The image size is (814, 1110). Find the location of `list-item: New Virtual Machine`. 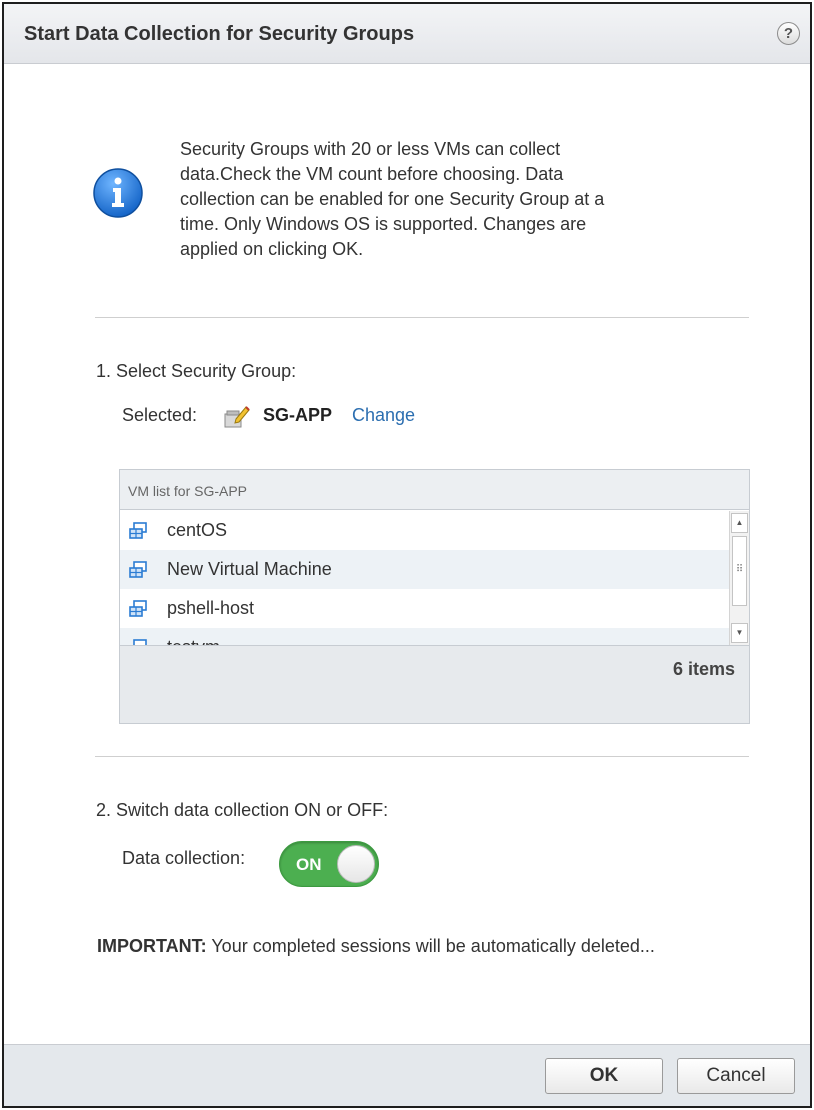

list-item: New Virtual Machine is located at coordinates (424, 569).